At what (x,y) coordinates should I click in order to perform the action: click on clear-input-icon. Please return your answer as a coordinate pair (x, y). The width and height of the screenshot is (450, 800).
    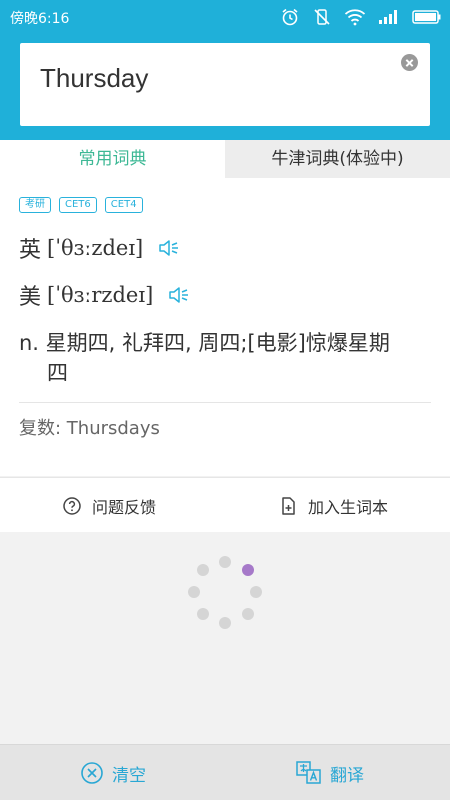
    Looking at the image, I should click on (409, 62).